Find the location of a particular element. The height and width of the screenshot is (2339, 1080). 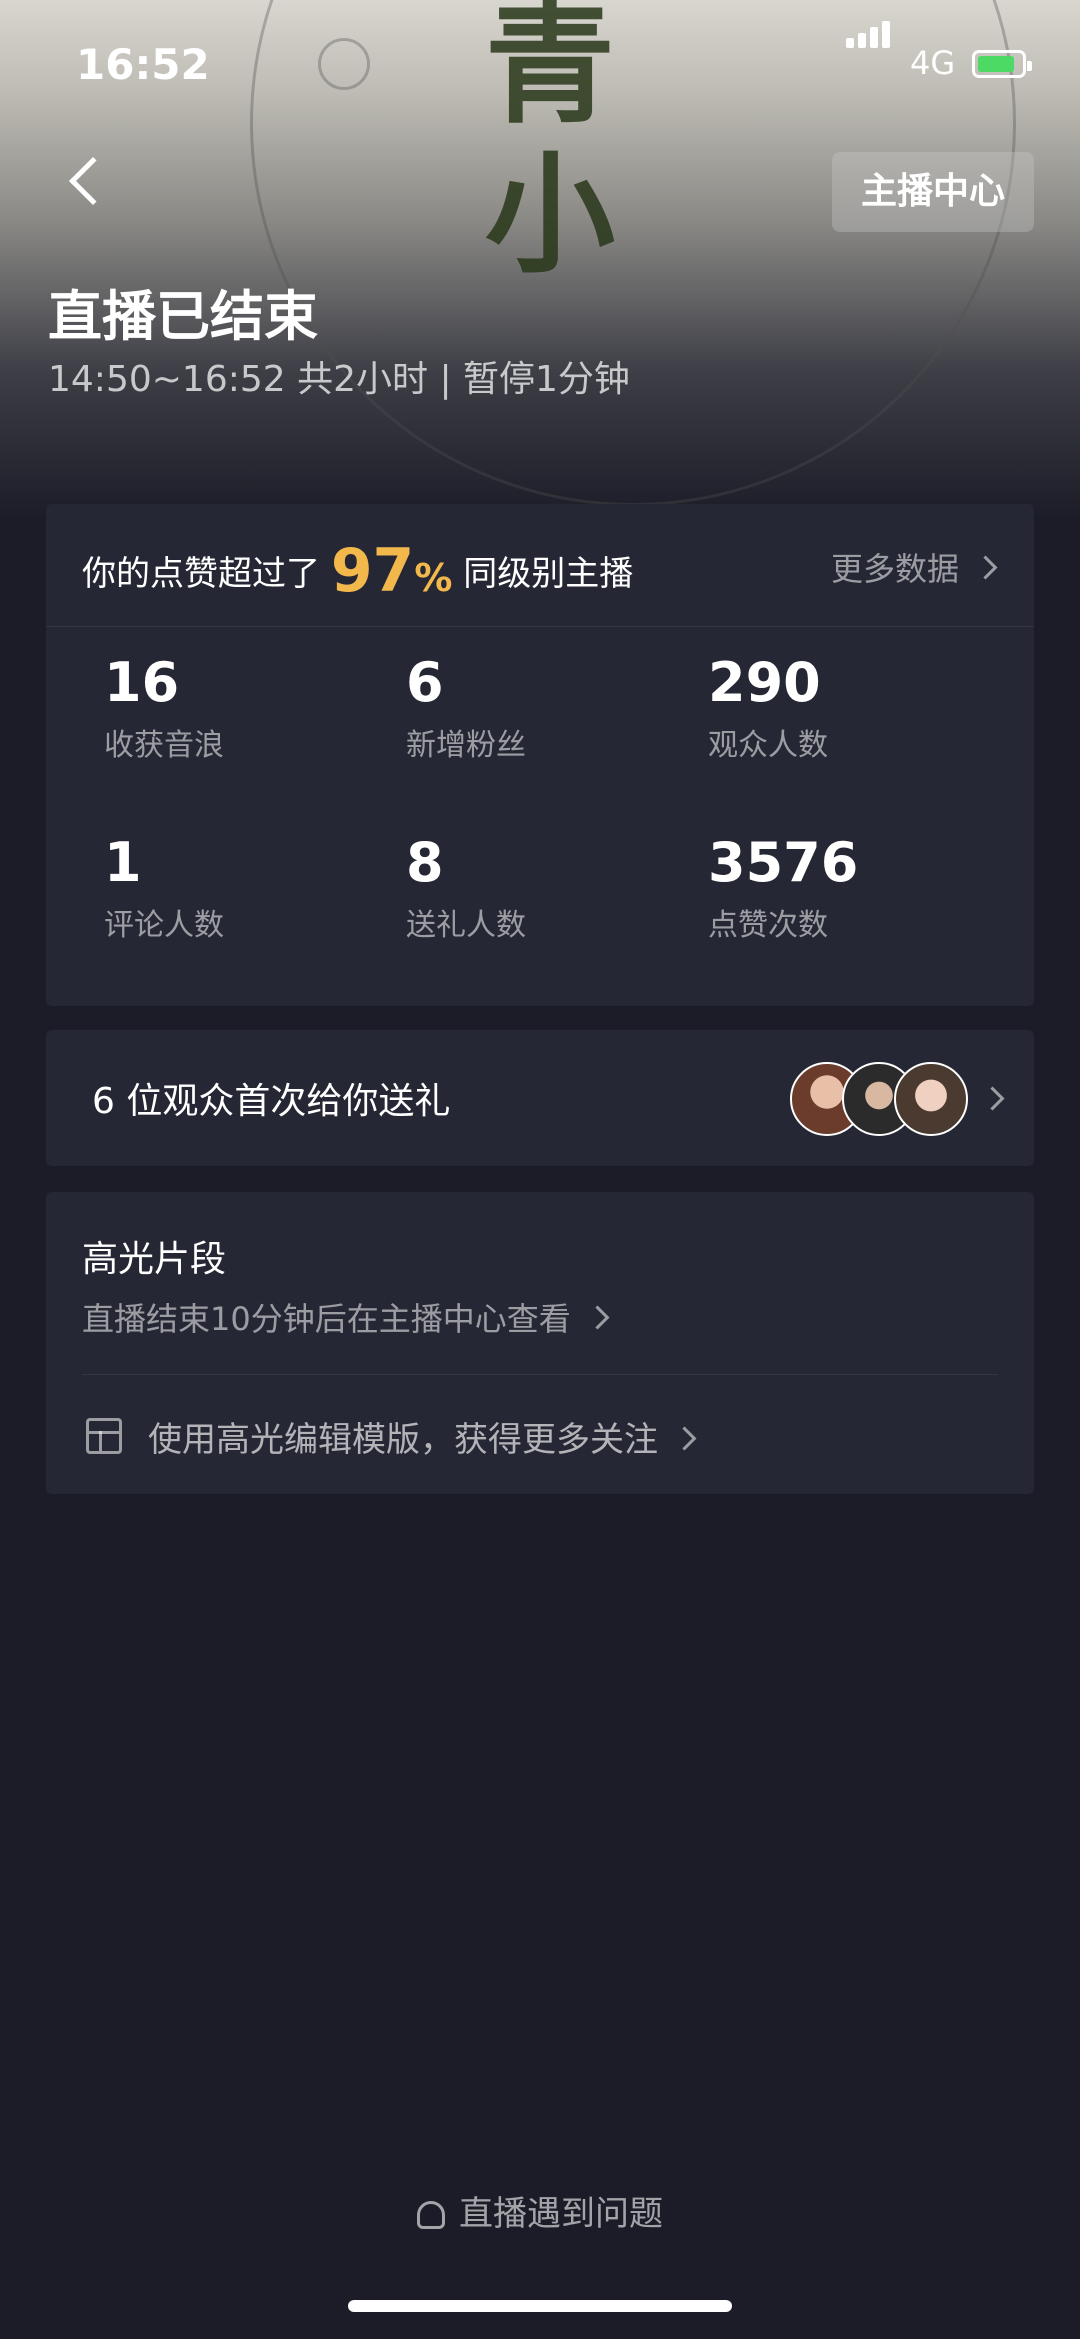

likes-rank-row: 你的点赞超过了 97% 同级别主播 更多数据 is located at coordinates (540, 565).